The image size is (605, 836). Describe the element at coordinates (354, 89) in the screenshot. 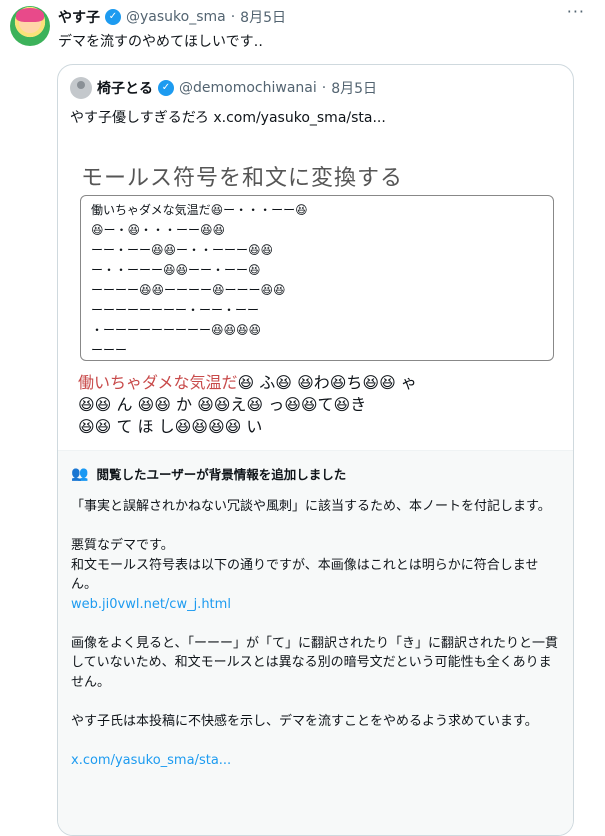

I see `quote-date: 8月5日` at that location.